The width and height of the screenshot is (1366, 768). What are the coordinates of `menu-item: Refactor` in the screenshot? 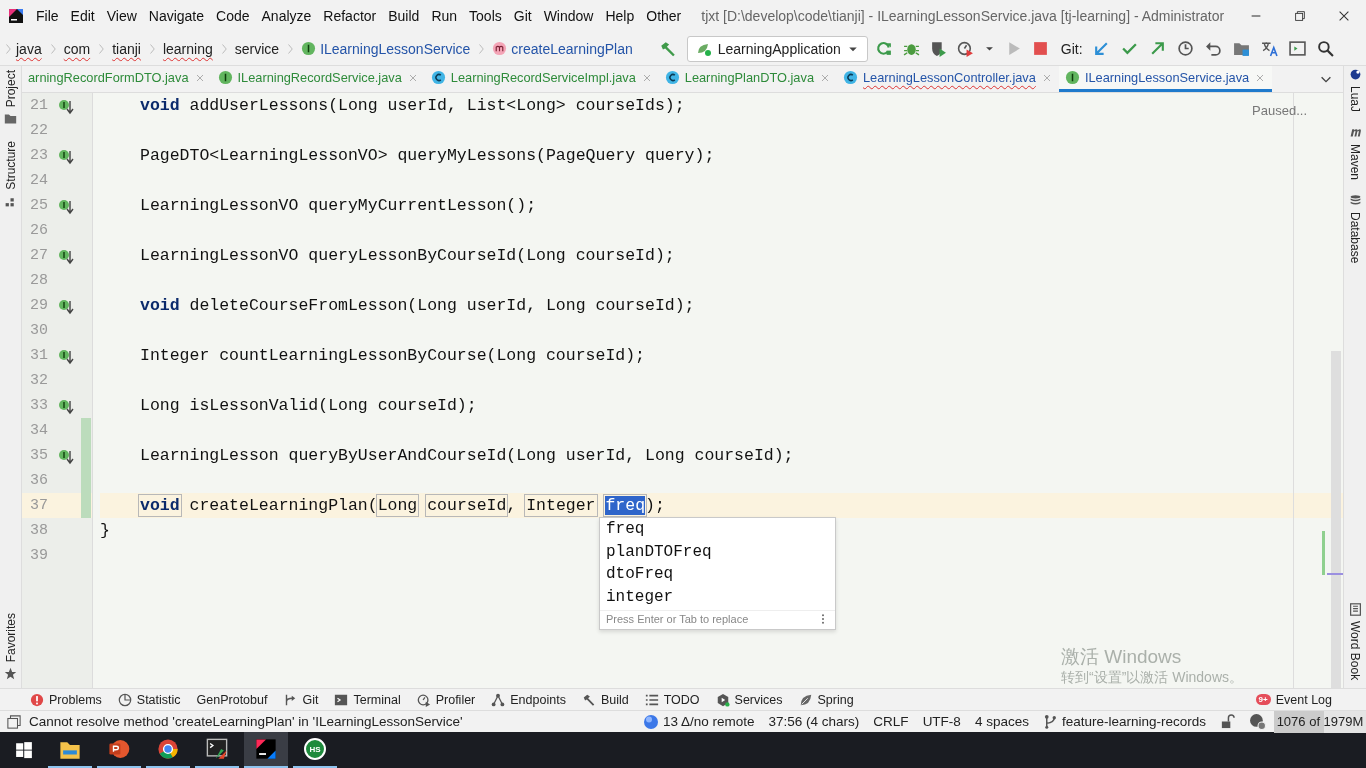 It's located at (350, 16).